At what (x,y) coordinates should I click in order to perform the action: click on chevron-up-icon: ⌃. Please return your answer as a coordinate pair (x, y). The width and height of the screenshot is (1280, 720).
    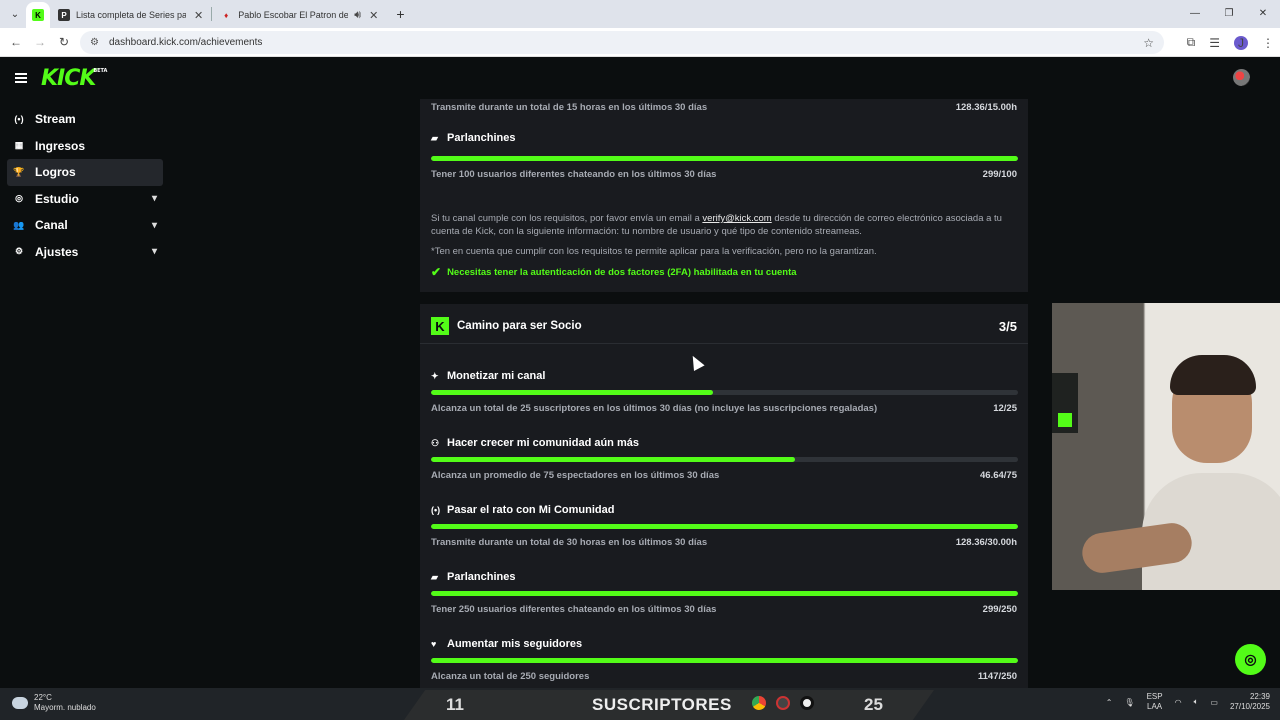
    Looking at the image, I should click on (1109, 702).